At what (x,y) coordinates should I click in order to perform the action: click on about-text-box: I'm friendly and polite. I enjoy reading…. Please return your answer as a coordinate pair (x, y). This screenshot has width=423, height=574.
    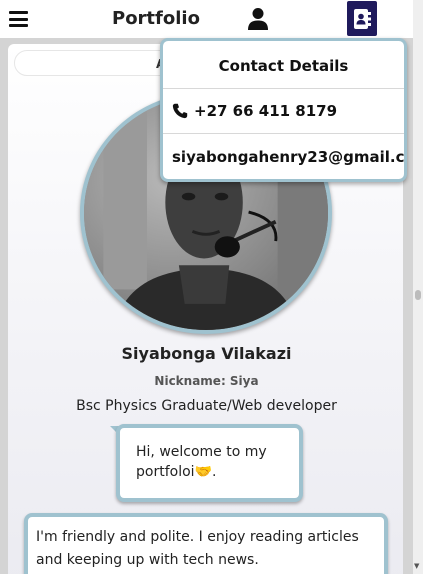
    Looking at the image, I should click on (206, 543).